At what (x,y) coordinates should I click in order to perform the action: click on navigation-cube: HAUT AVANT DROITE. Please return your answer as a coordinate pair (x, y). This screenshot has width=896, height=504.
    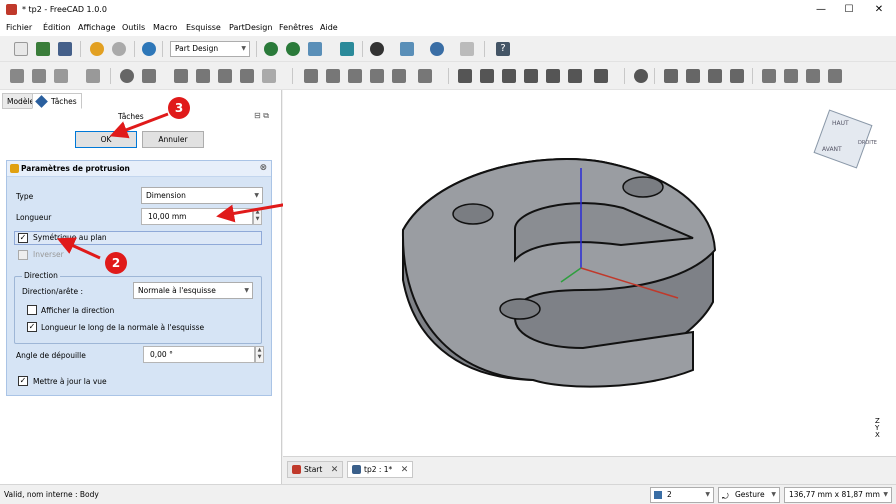
    Looking at the image, I should click on (845, 138).